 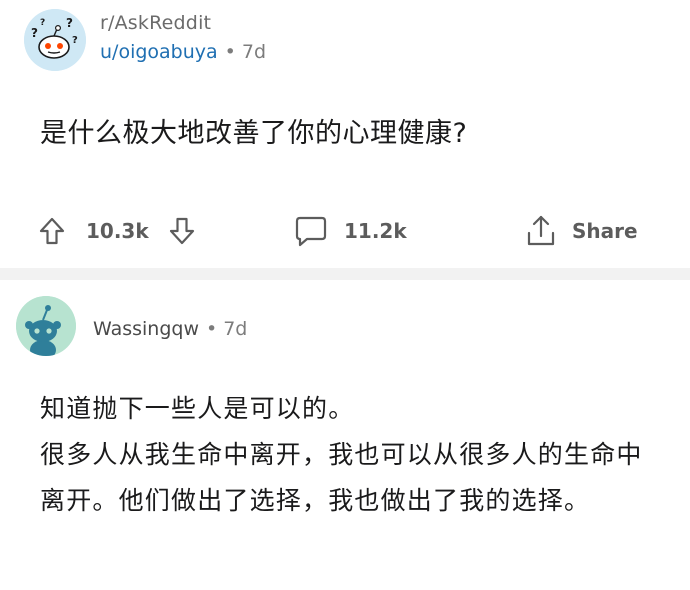 I want to click on downvote-button, so click(x=182, y=231).